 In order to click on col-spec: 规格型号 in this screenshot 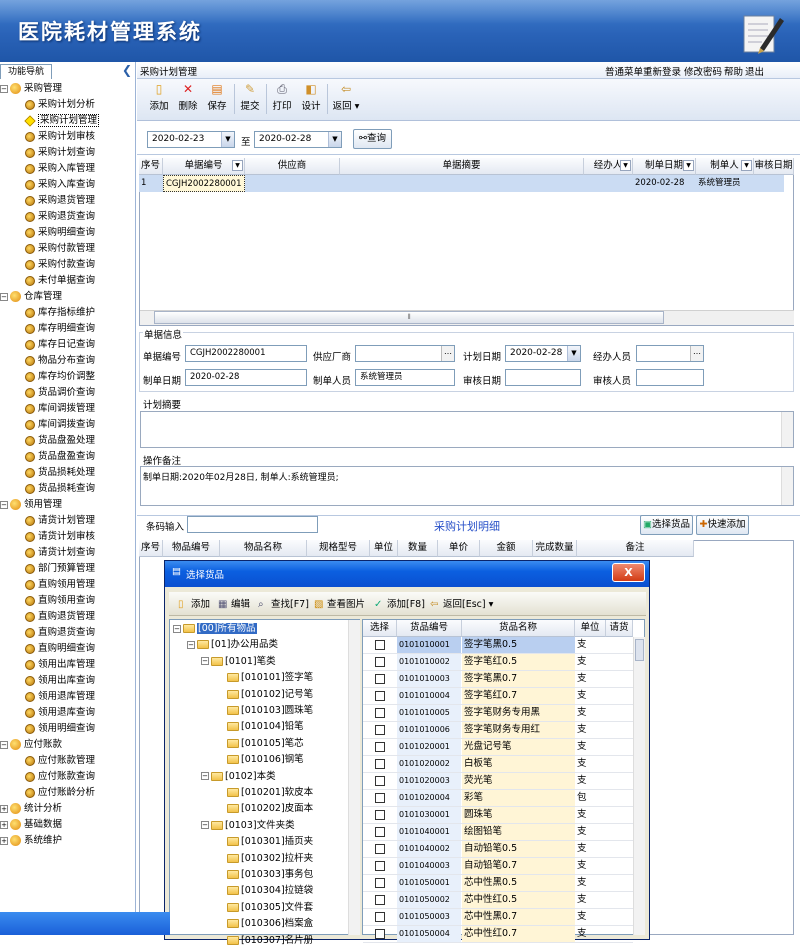, I will do `click(338, 548)`.